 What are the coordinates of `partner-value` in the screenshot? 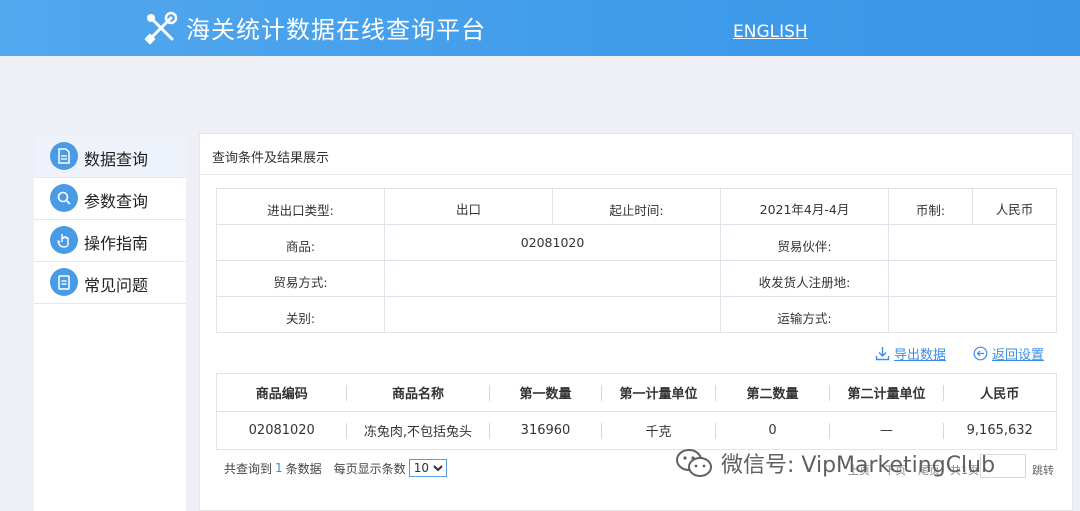 It's located at (972, 242).